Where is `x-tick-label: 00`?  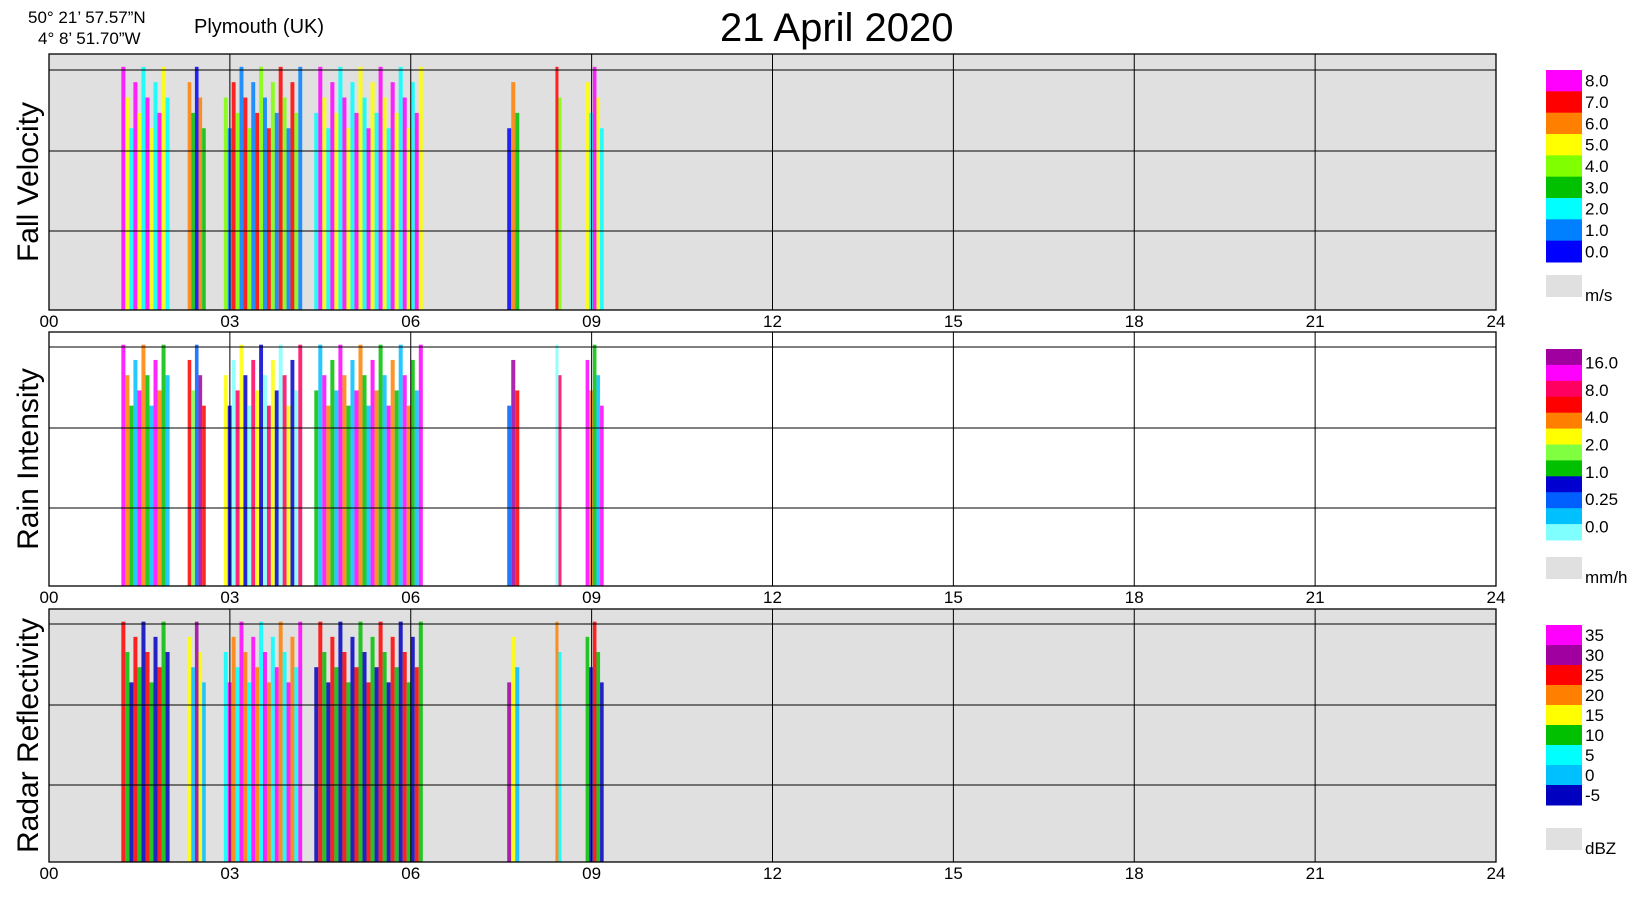
x-tick-label: 00 is located at coordinates (49, 597).